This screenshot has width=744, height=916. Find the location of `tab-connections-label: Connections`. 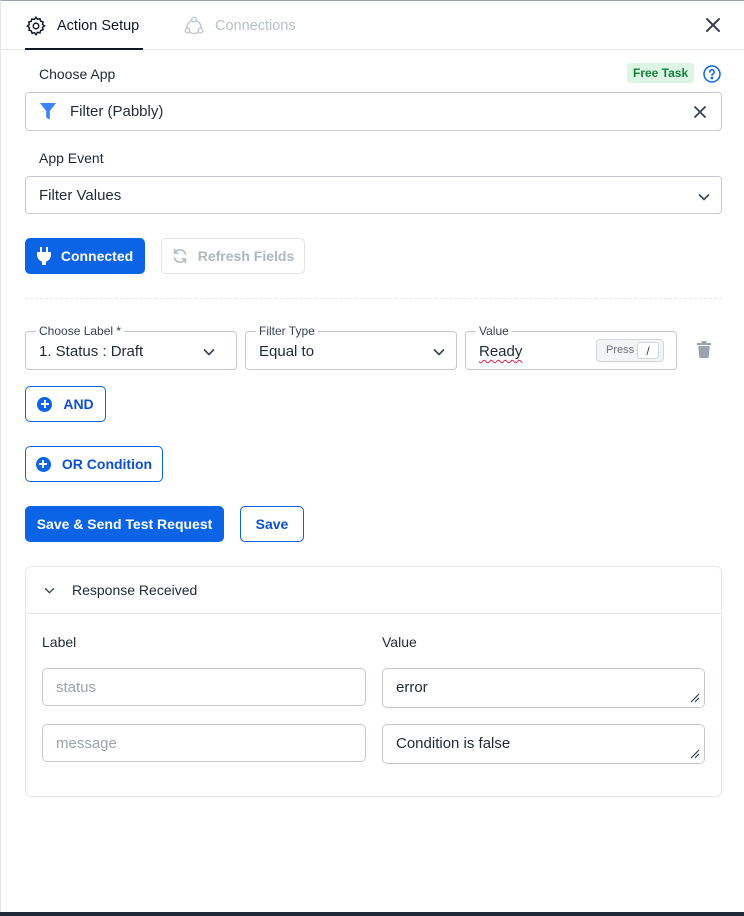

tab-connections-label: Connections is located at coordinates (255, 25).